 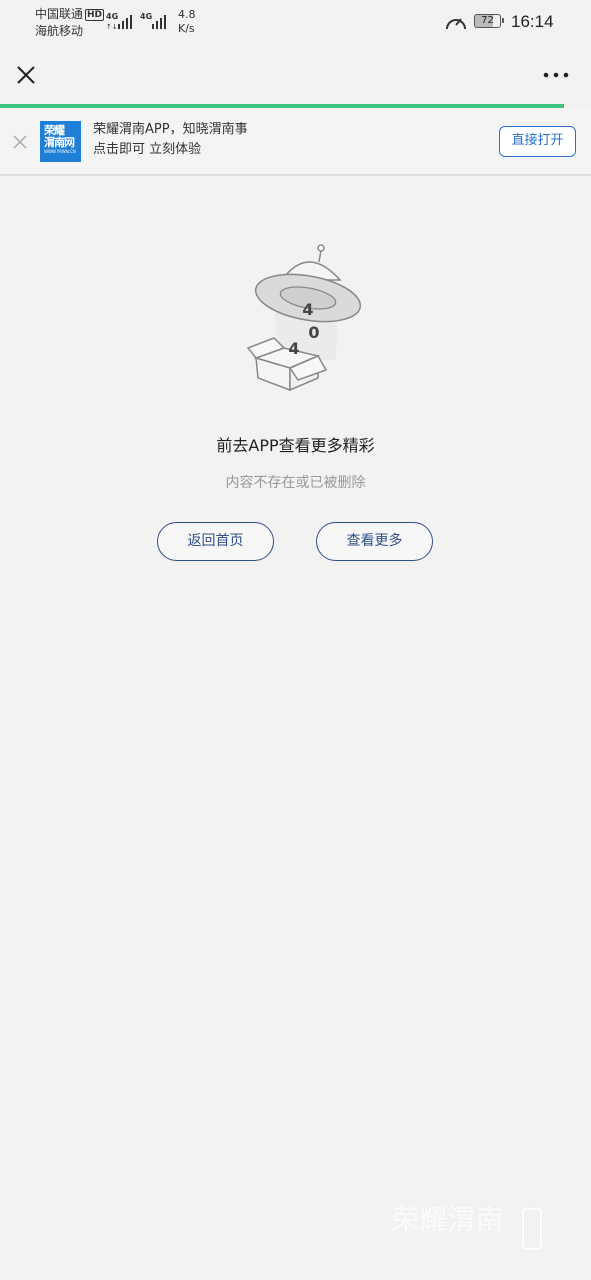 What do you see at coordinates (295, 483) in the screenshot?
I see `error-subtitle: 内容不存在或已被删除` at bounding box center [295, 483].